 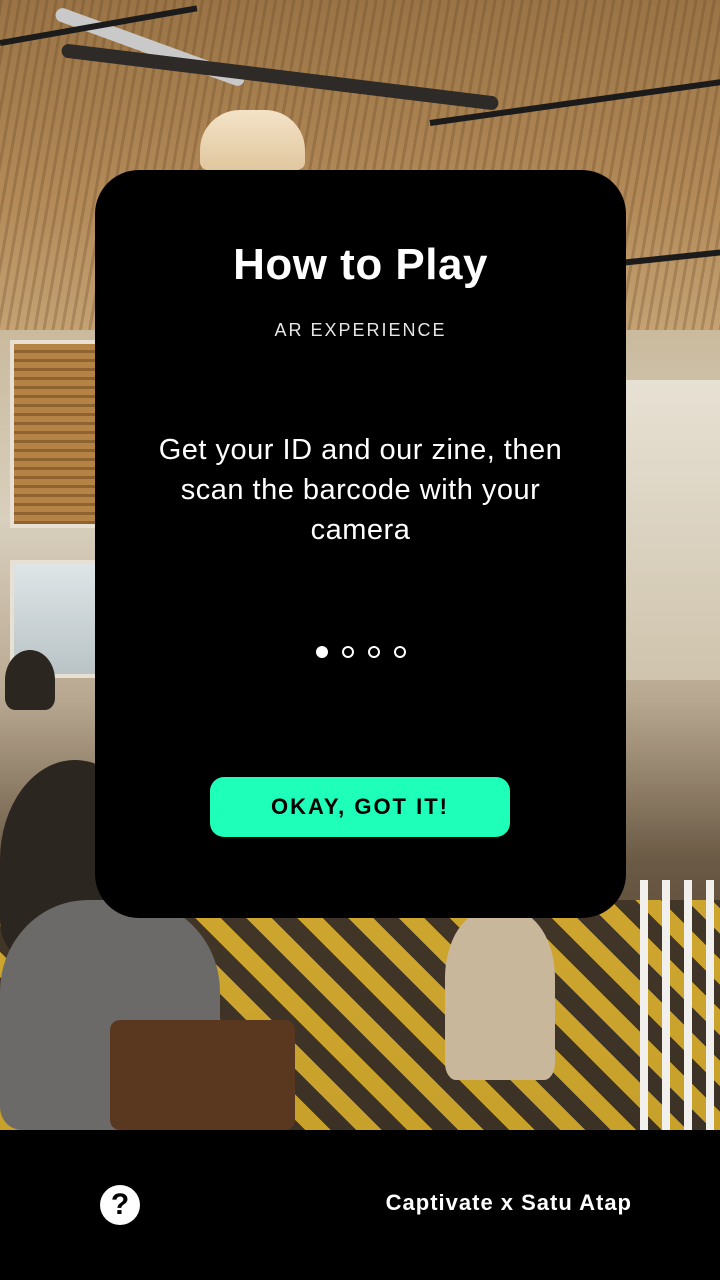 What do you see at coordinates (360, 330) in the screenshot?
I see `modal-subtitle: AR EXPERIENCE` at bounding box center [360, 330].